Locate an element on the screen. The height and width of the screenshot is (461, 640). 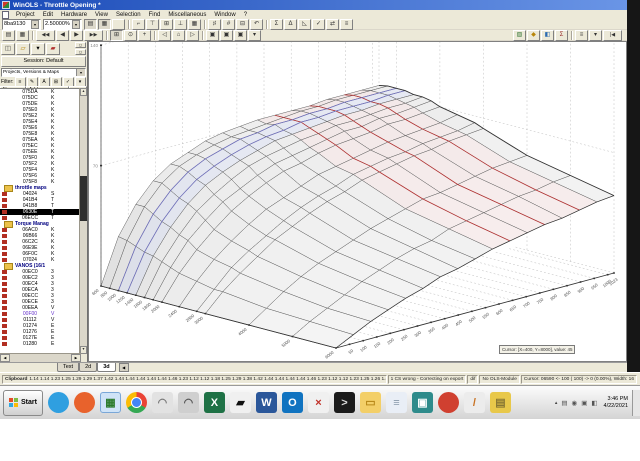
black-wedge-icon: ▰ is located at coordinates (240, 402).